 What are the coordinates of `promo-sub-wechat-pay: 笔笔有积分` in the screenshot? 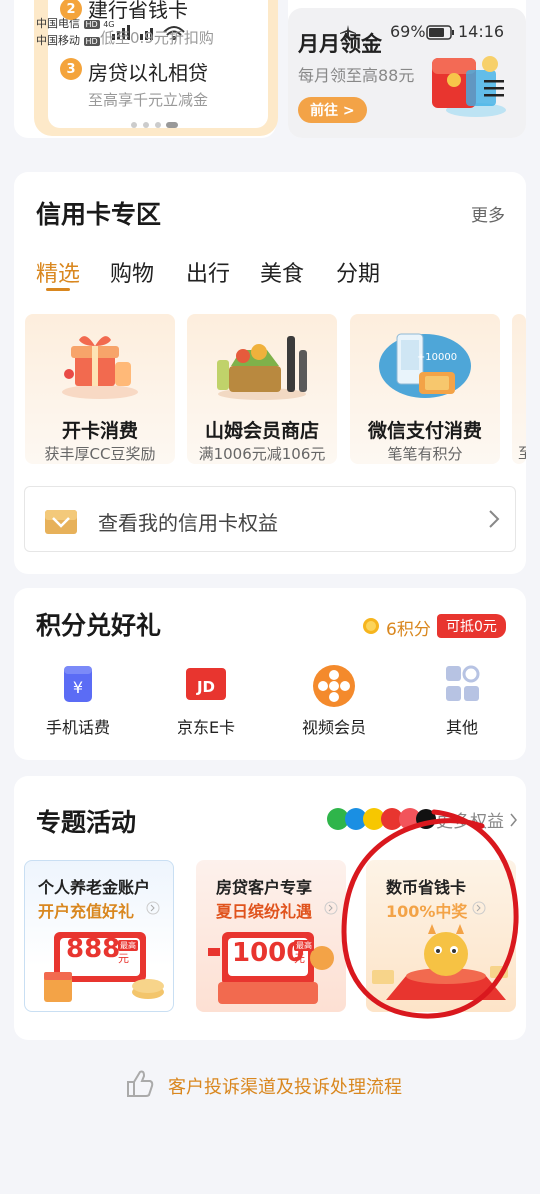 It's located at (425, 454).